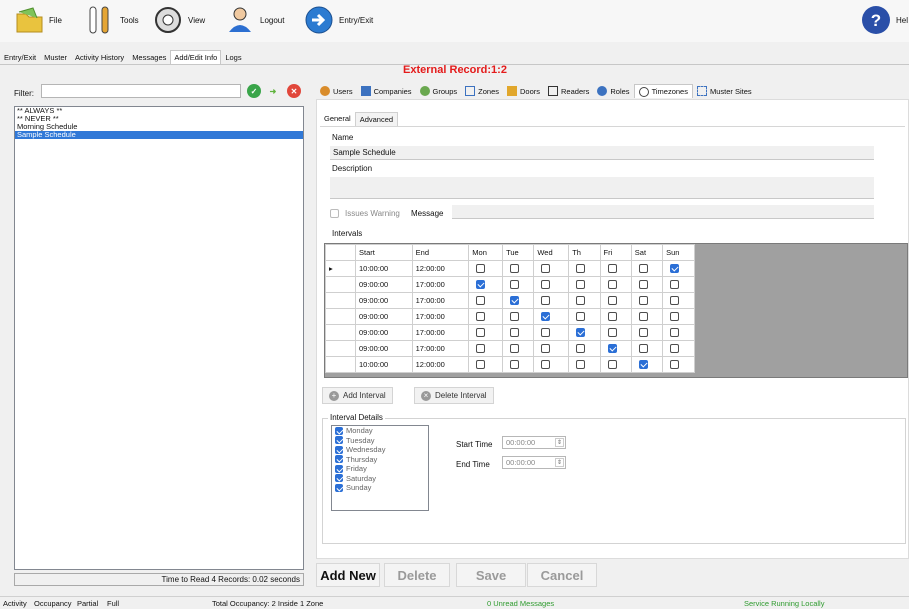  Describe the element at coordinates (724, 91) in the screenshot. I see `tab-muster-sites: Muster Sites` at that location.